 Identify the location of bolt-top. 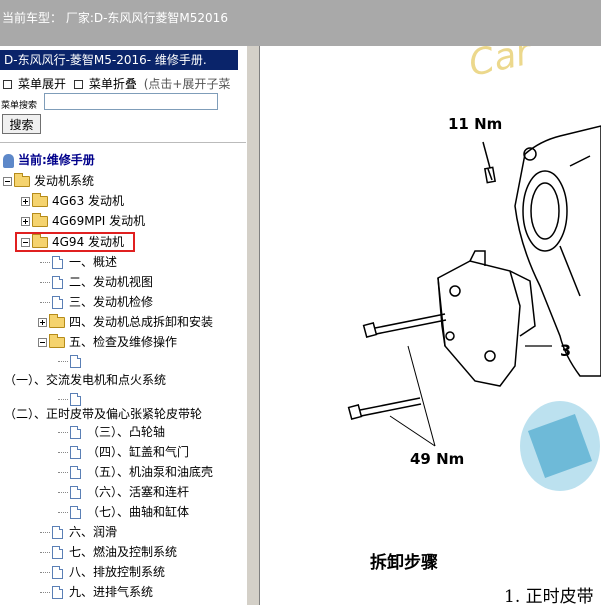
(489, 162).